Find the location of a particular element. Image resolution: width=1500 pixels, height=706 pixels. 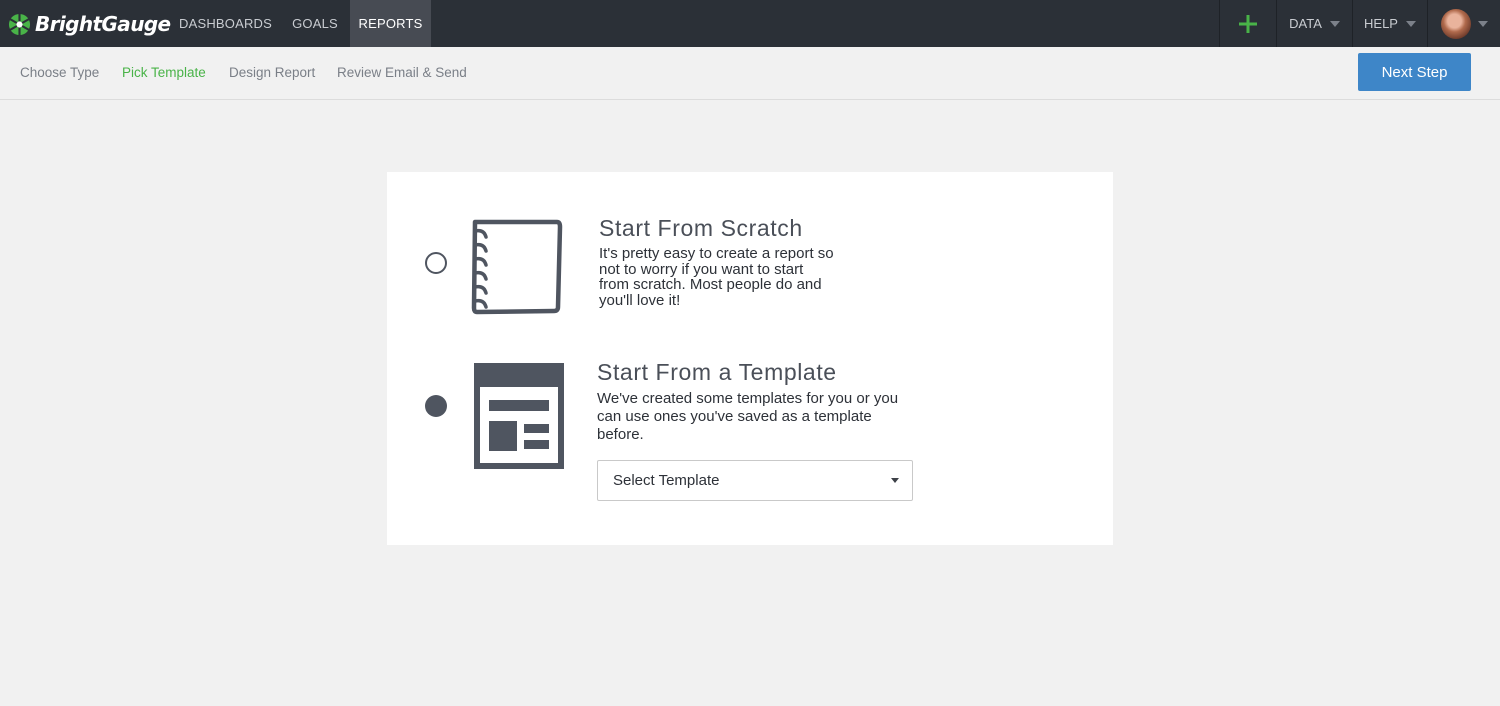

template-radio is located at coordinates (436, 406).